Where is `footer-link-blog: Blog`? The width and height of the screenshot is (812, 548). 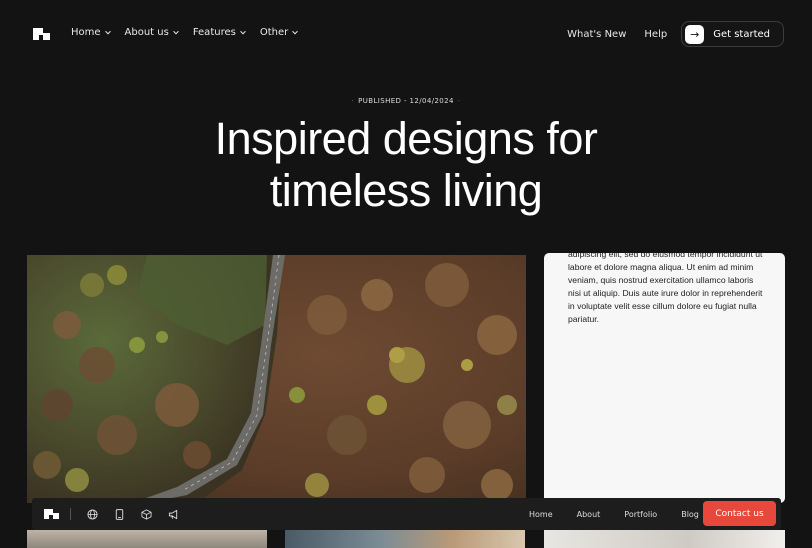
footer-link-blog: Blog is located at coordinates (690, 514).